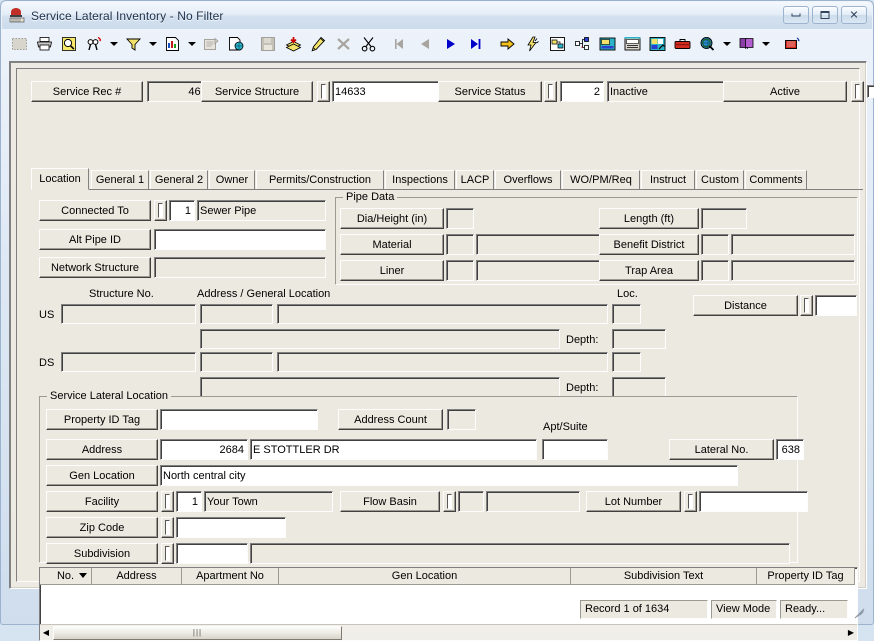 This screenshot has width=874, height=641. What do you see at coordinates (120, 179) in the screenshot?
I see `tab-general-1: General 1` at bounding box center [120, 179].